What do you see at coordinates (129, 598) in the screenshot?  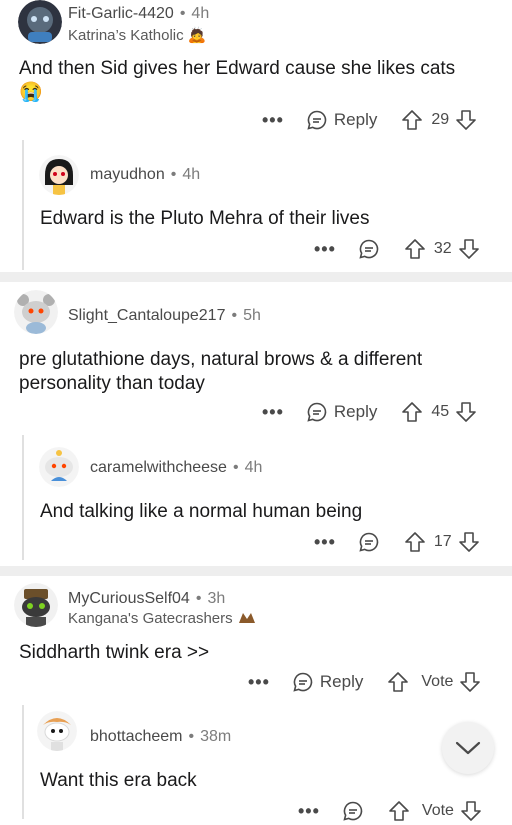 I see `username: MyCuriousSelf04` at bounding box center [129, 598].